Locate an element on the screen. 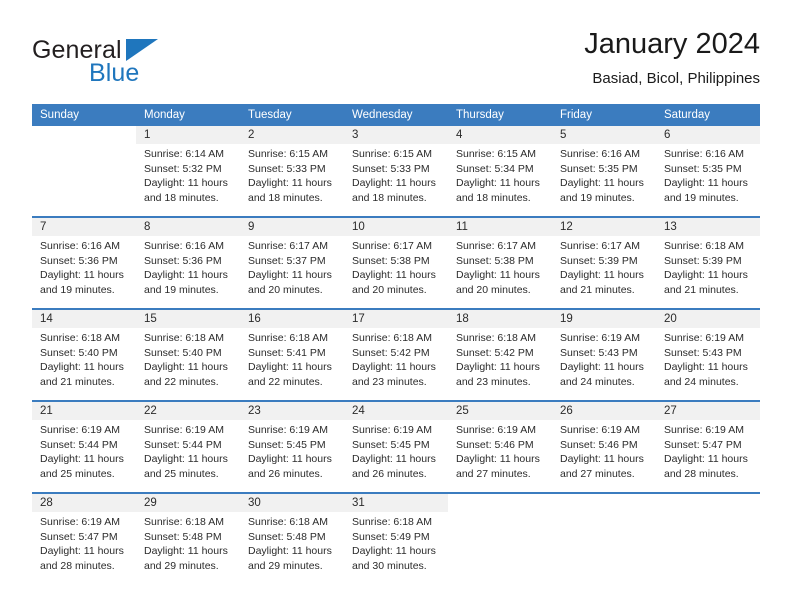 This screenshot has width=792, height=612. daylight-duration: Daylight: 11 hours and 22 minutes. is located at coordinates (186, 374).